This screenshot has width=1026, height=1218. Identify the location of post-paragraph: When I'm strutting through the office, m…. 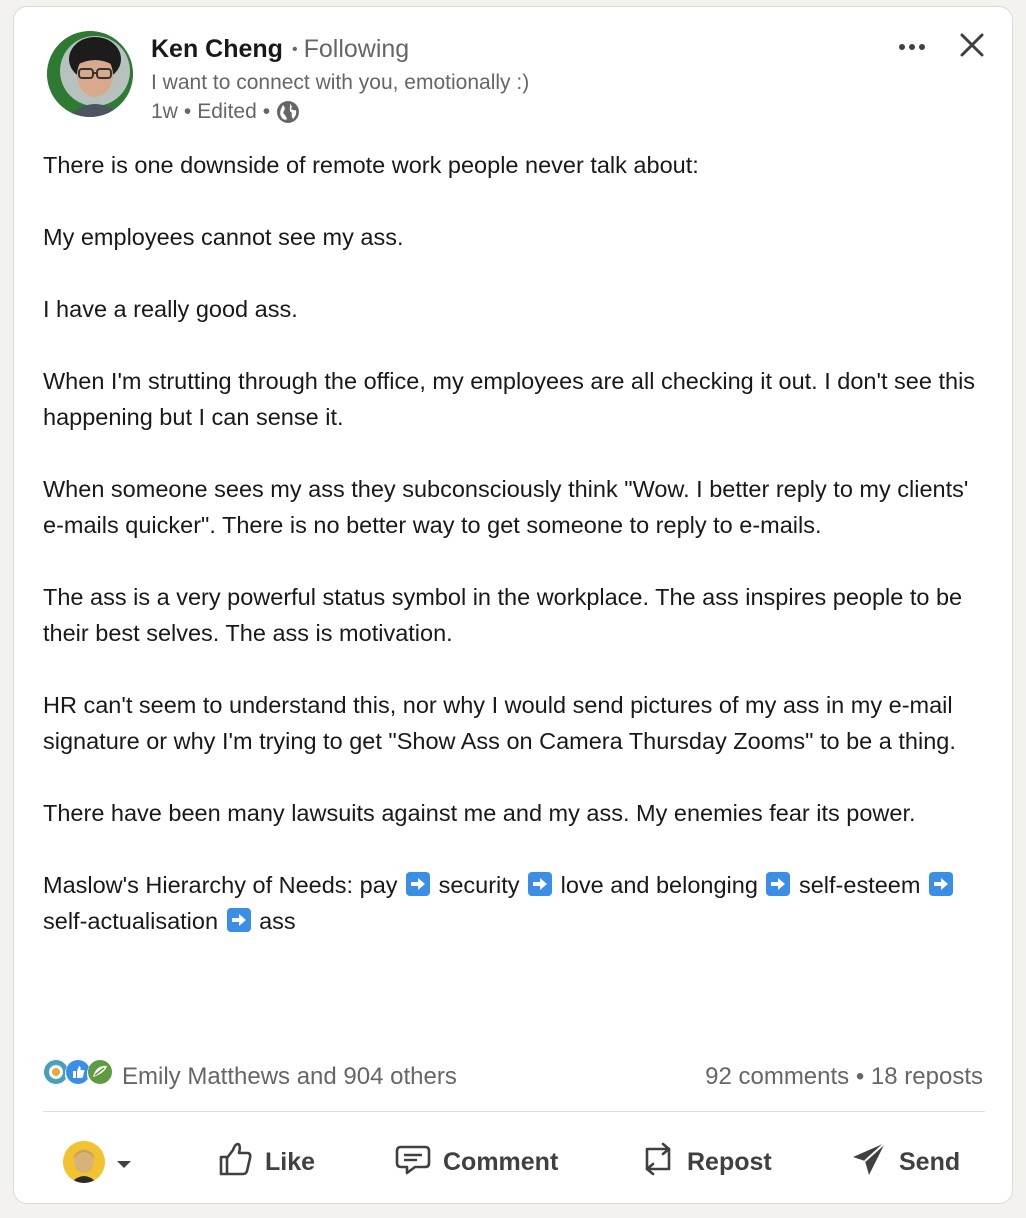
(509, 399).